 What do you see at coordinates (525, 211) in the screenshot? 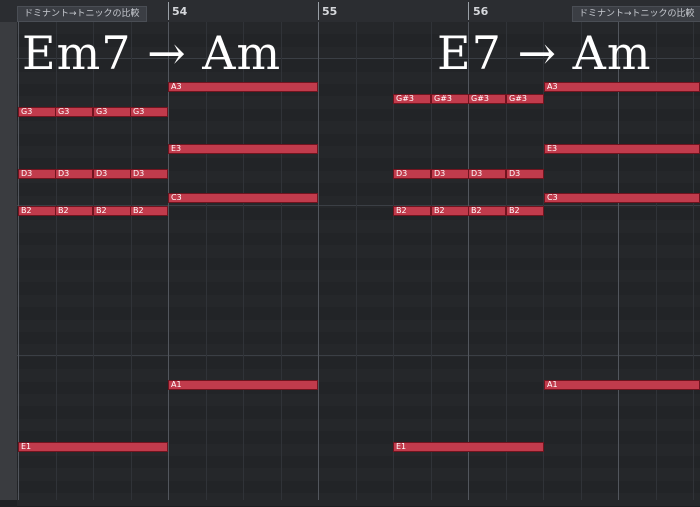
I see `note-e7-b2-4: B2` at bounding box center [525, 211].